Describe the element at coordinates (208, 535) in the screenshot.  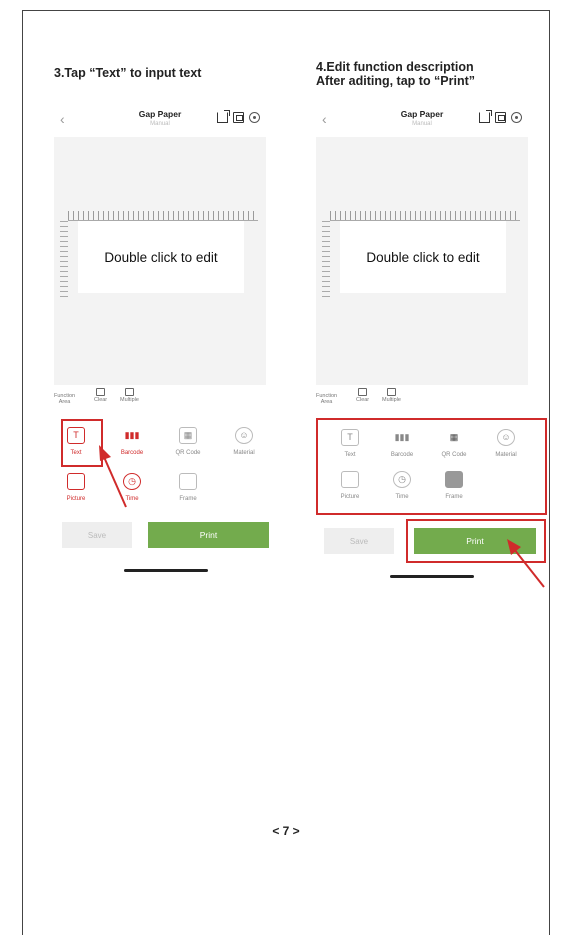
I see `print-button: Print` at that location.